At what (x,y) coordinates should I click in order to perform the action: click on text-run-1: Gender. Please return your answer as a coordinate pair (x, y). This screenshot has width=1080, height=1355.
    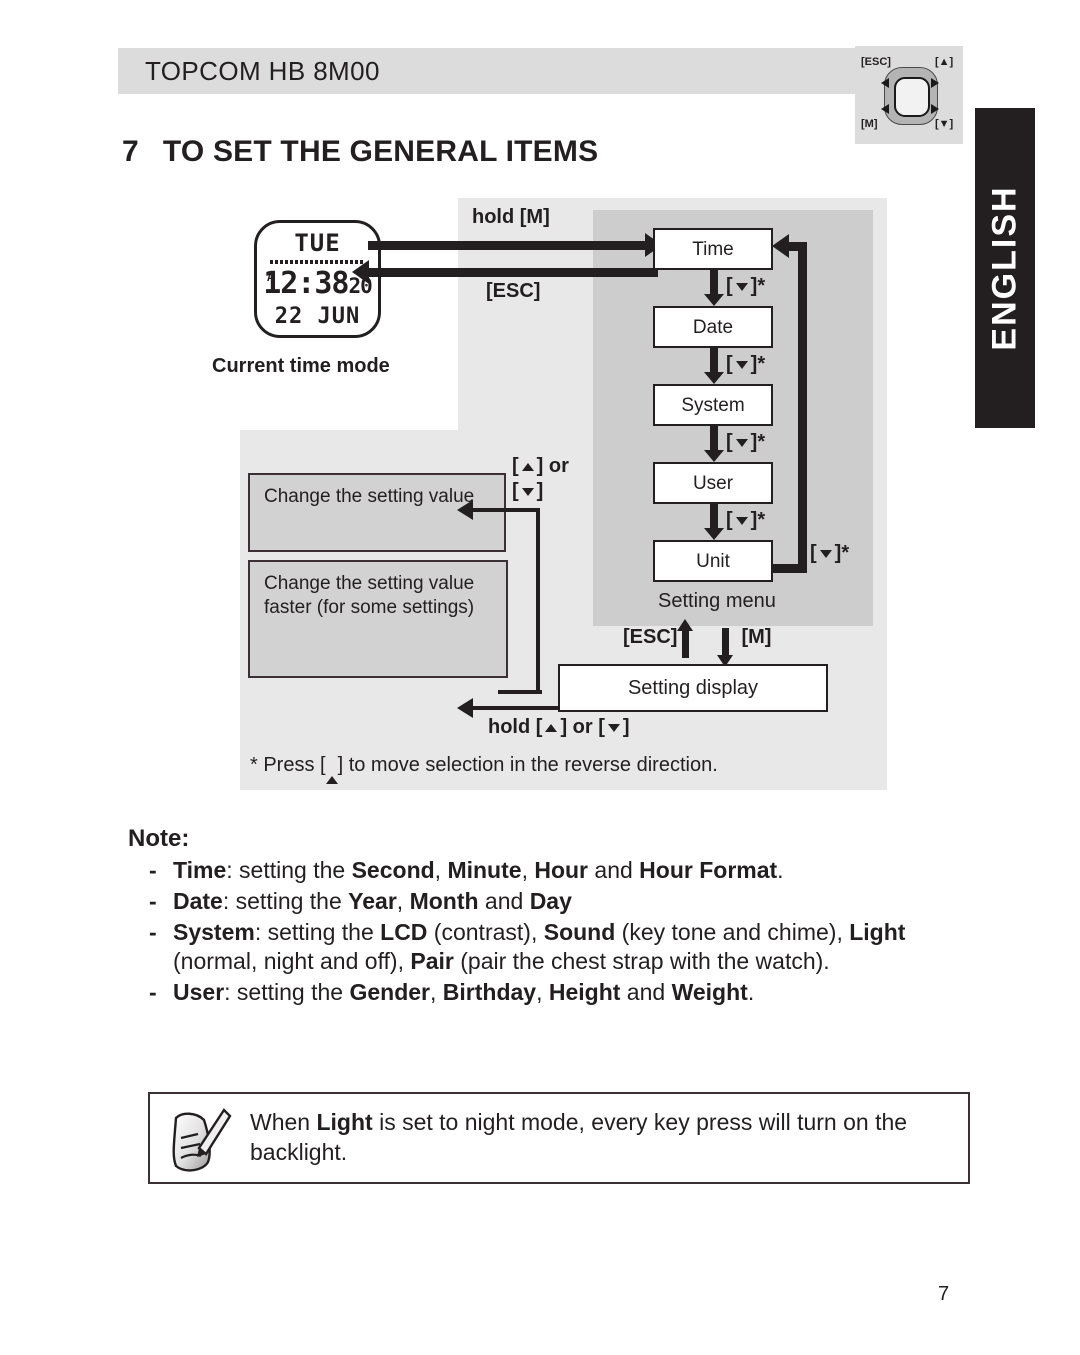
    Looking at the image, I should click on (389, 991).